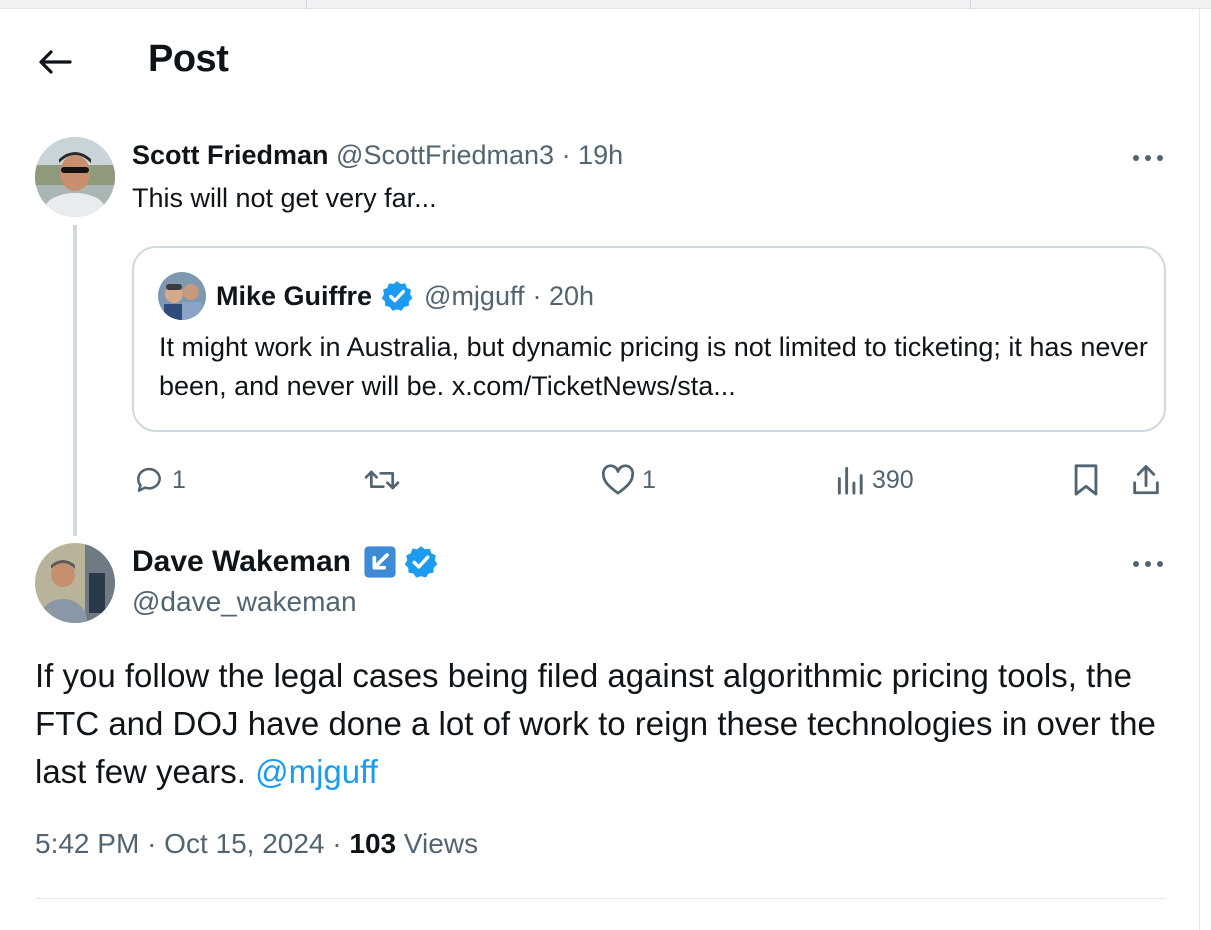  Describe the element at coordinates (445, 155) in the screenshot. I see `author-handle: @ScottFriedman3` at that location.